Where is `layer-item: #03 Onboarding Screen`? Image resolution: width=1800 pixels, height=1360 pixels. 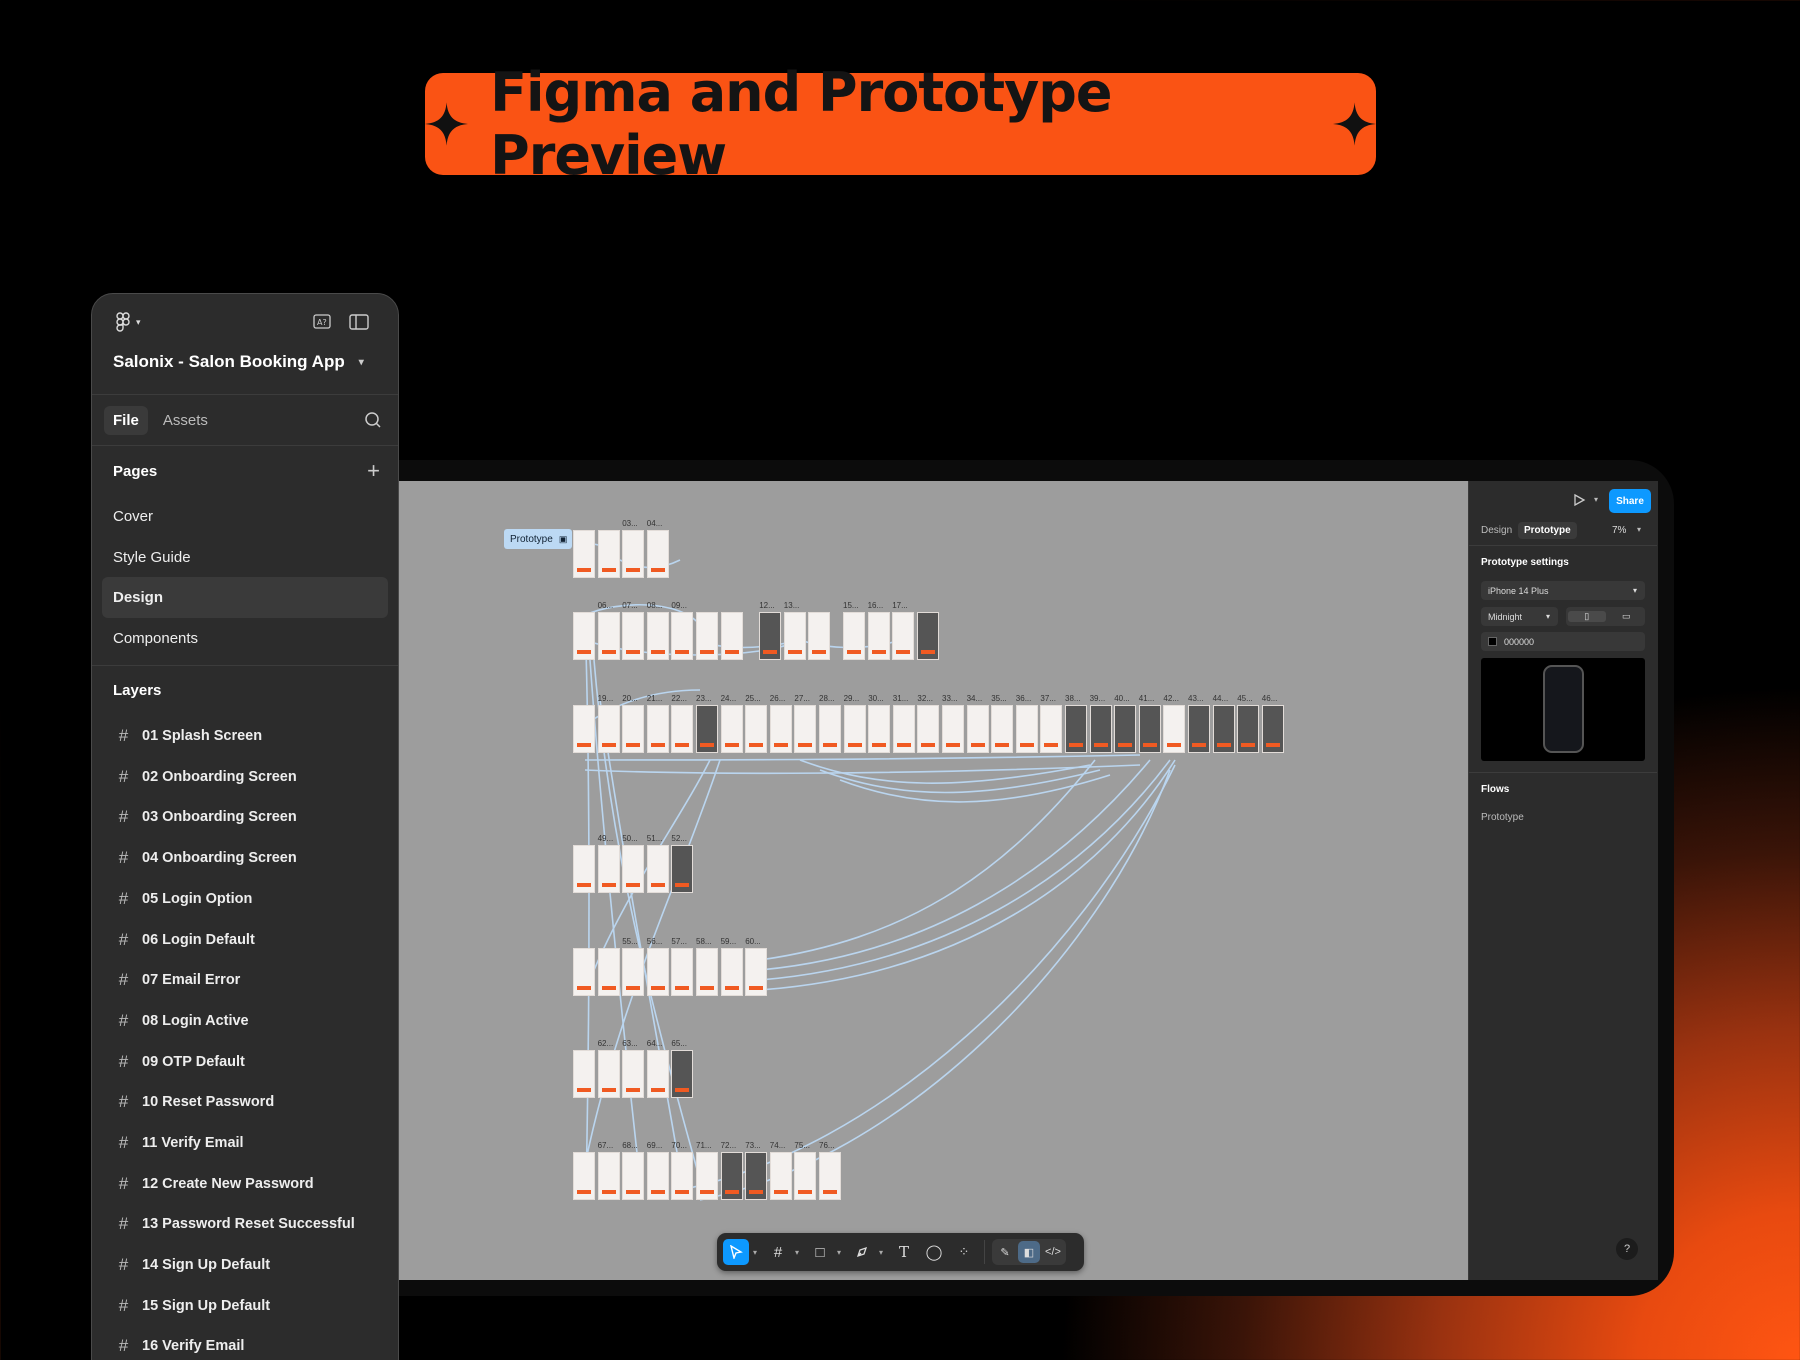 layer-item: #03 Onboarding Screen is located at coordinates (245, 817).